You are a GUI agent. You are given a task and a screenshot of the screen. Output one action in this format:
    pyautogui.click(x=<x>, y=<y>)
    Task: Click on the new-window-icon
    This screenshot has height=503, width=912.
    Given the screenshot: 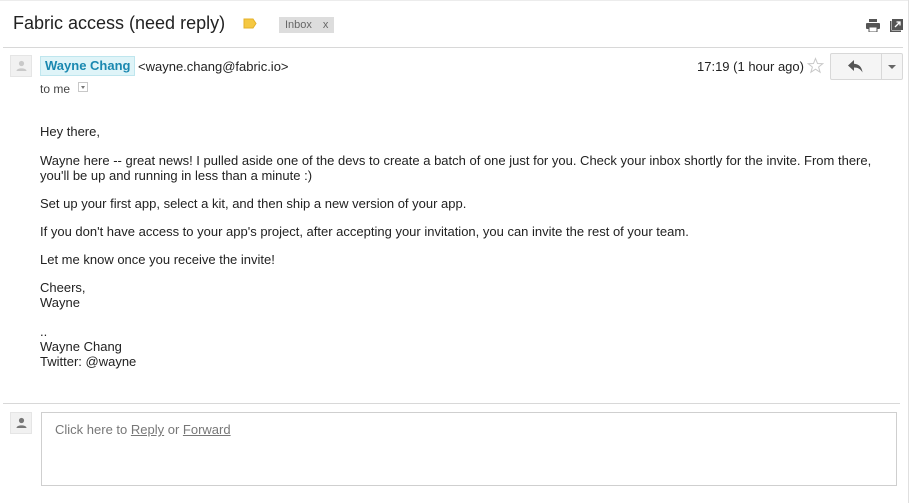 What is the action you would take?
    pyautogui.click(x=896, y=25)
    